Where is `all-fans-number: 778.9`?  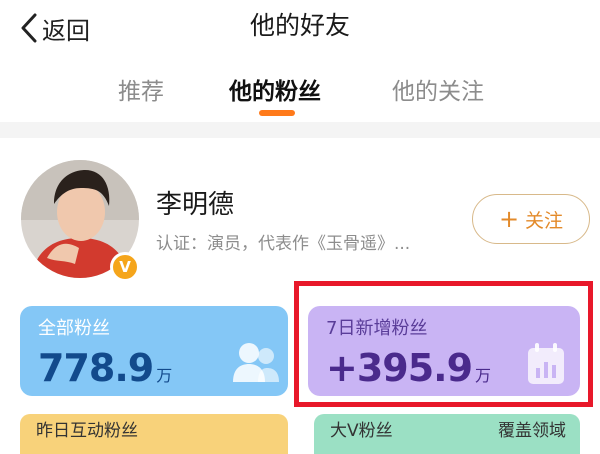 all-fans-number: 778.9 is located at coordinates (96, 368).